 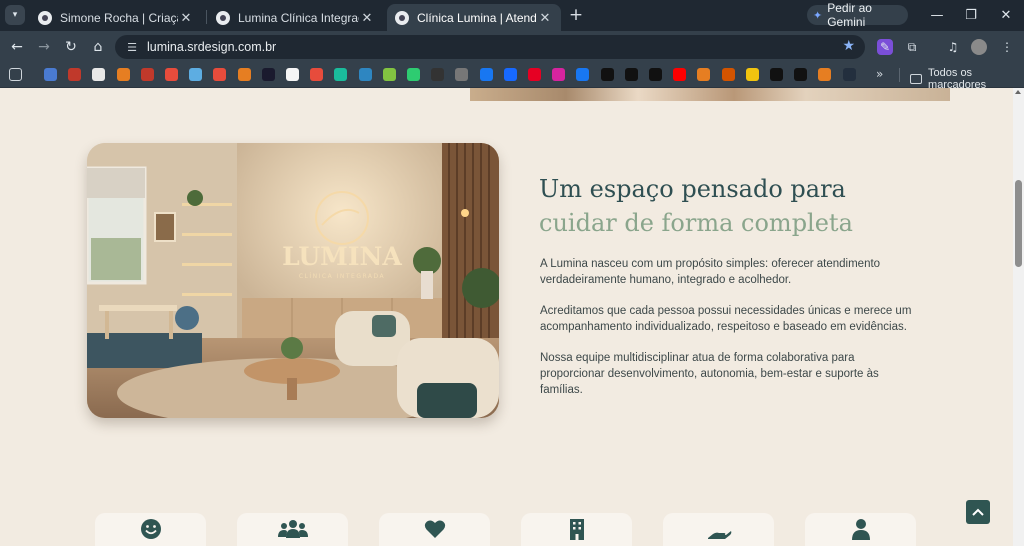 I want to click on facebook-icon, so click(x=583, y=74).